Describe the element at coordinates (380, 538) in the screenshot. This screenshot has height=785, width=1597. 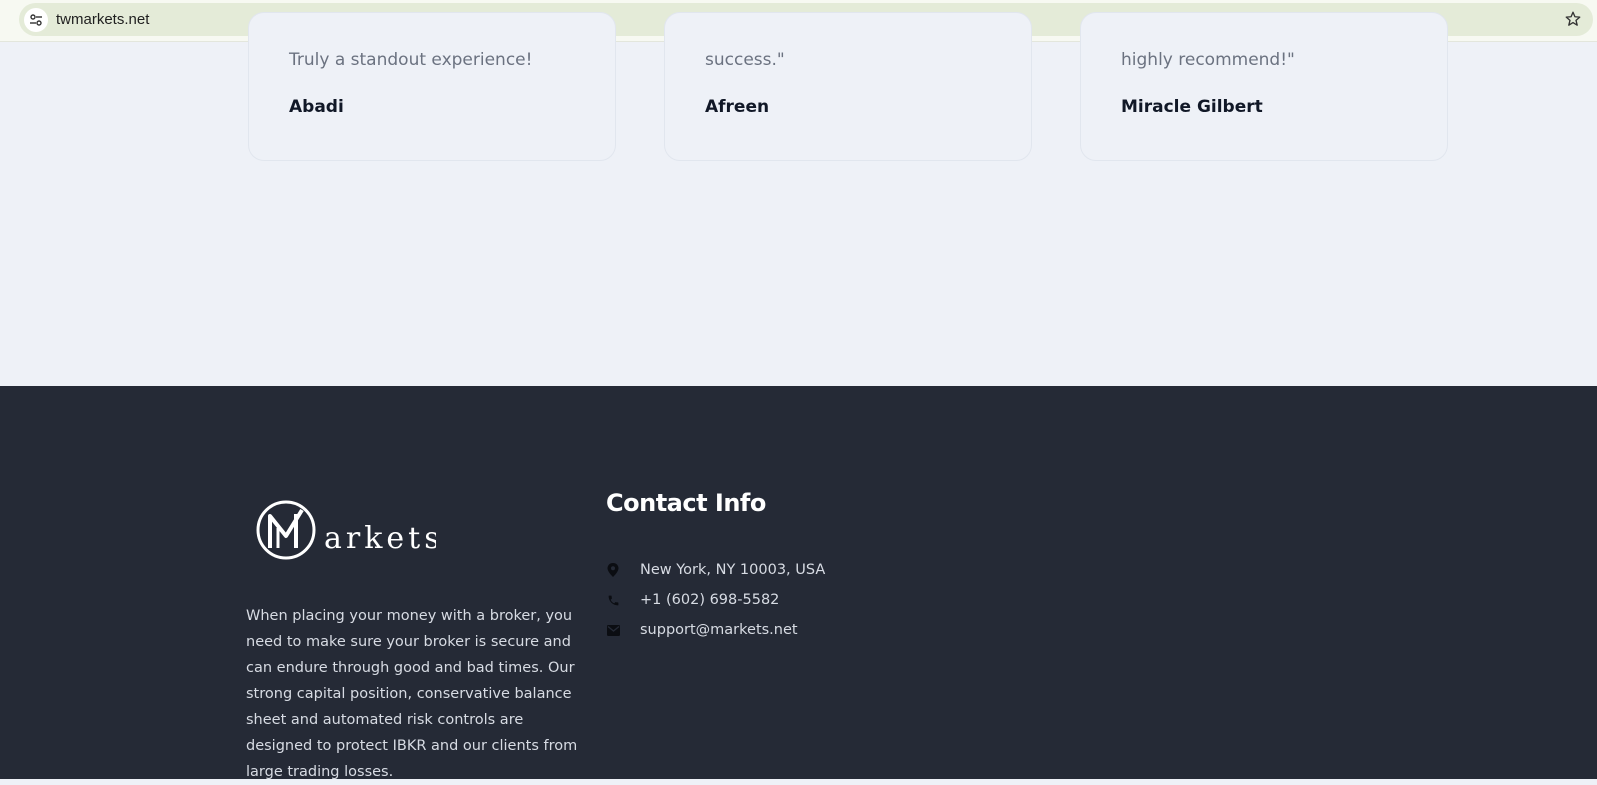
I see `svg-text: arkets` at that location.